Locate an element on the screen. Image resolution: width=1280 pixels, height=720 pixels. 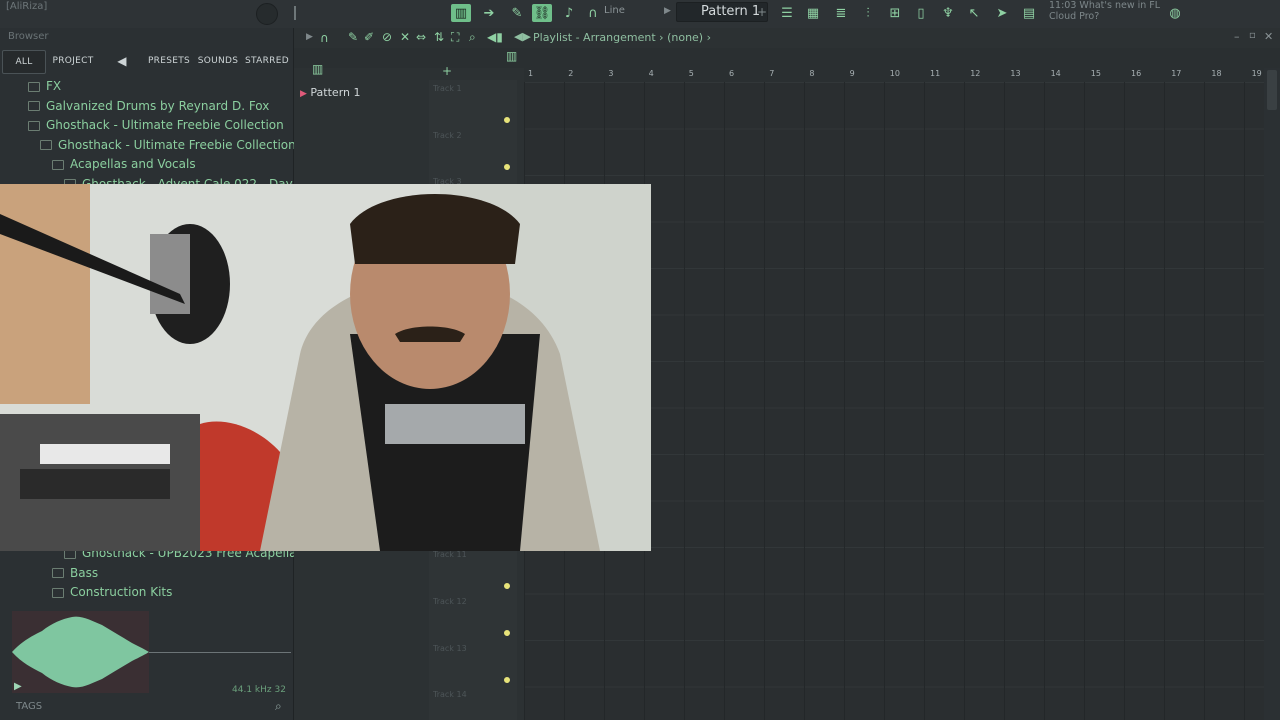
tab-all: ALL is located at coordinates (24, 62).